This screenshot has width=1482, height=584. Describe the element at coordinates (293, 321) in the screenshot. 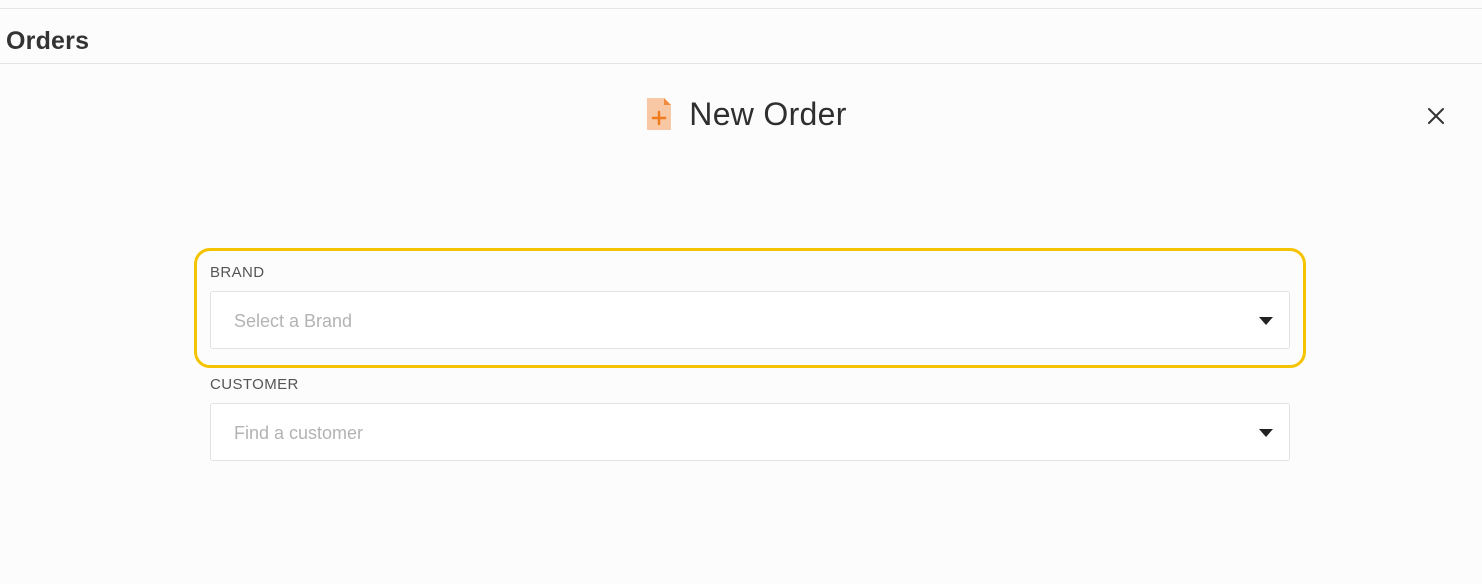

I see `brand-select-placeholder: Select a Brand` at that location.